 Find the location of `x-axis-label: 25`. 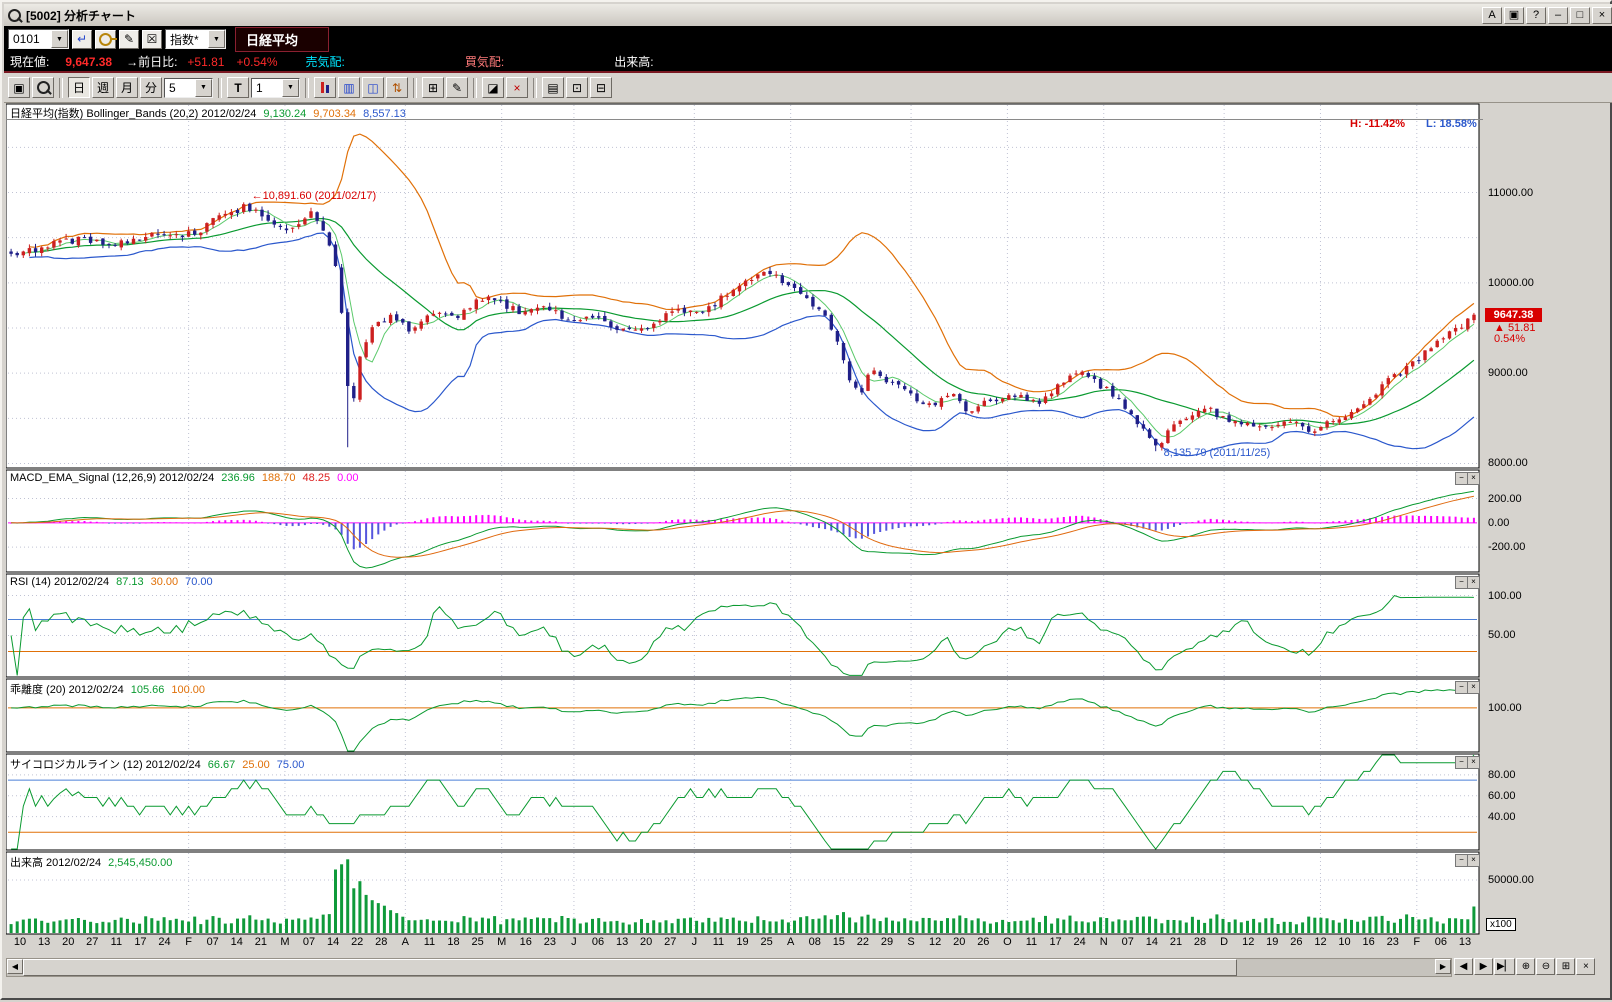

x-axis-label: 25 is located at coordinates (766, 942).